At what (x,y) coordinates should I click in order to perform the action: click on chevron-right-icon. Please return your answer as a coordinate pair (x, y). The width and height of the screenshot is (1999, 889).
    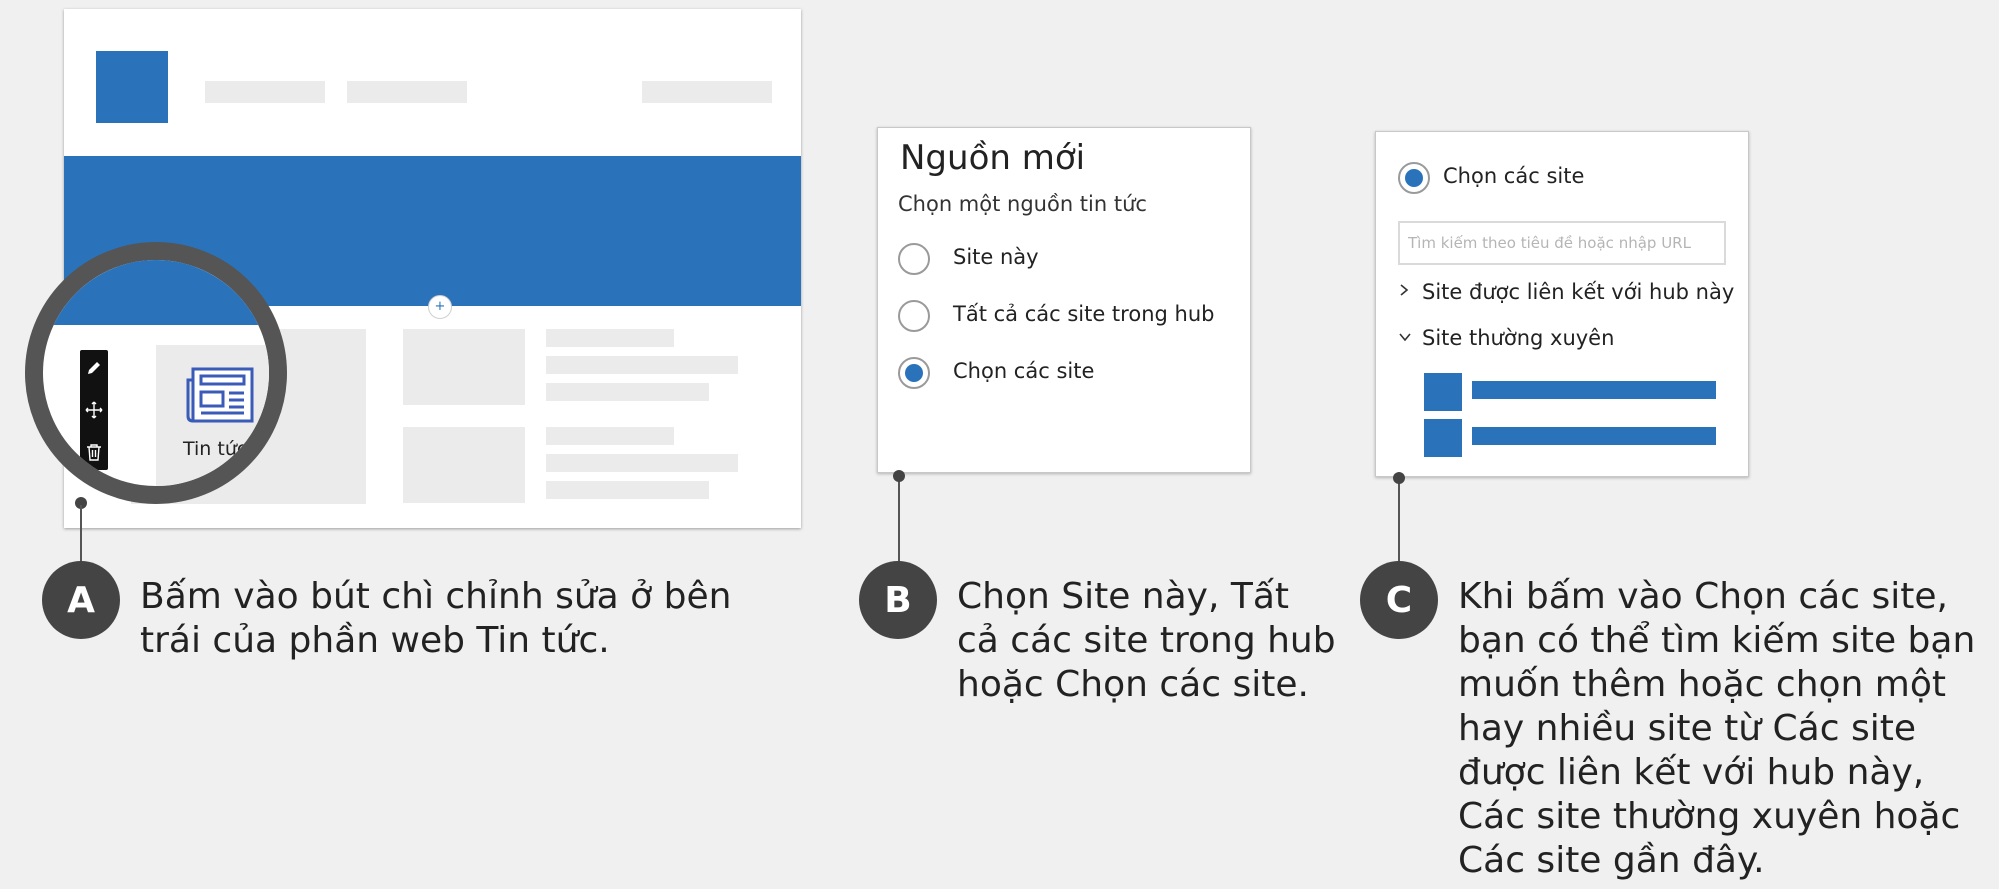
    Looking at the image, I should click on (1407, 292).